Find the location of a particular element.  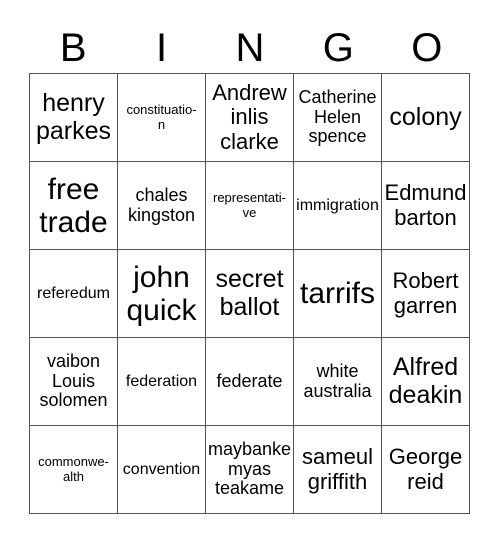

bingo-cell-g1: Catherine Helen spence is located at coordinates (337, 117).